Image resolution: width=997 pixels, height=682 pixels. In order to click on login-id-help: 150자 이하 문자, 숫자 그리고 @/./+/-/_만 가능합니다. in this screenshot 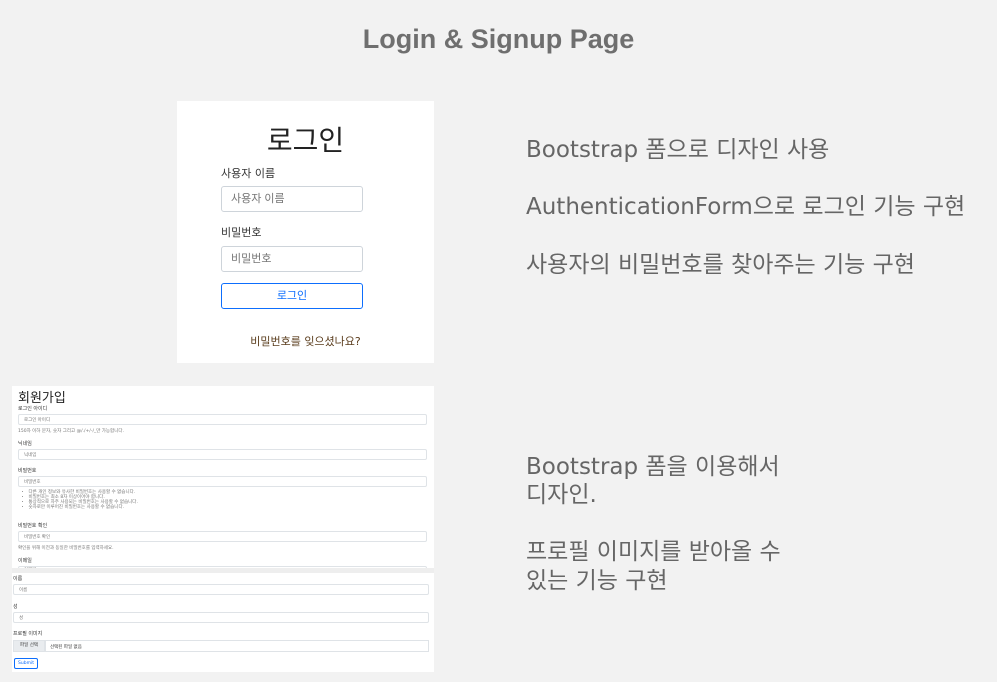, I will do `click(71, 431)`.